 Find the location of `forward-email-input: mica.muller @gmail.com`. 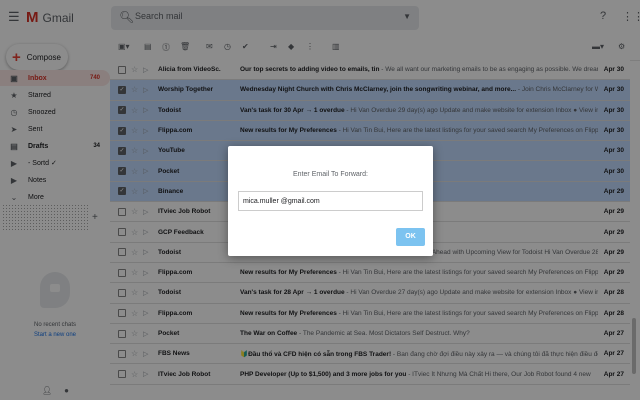

forward-email-input: mica.muller @gmail.com is located at coordinates (330, 201).